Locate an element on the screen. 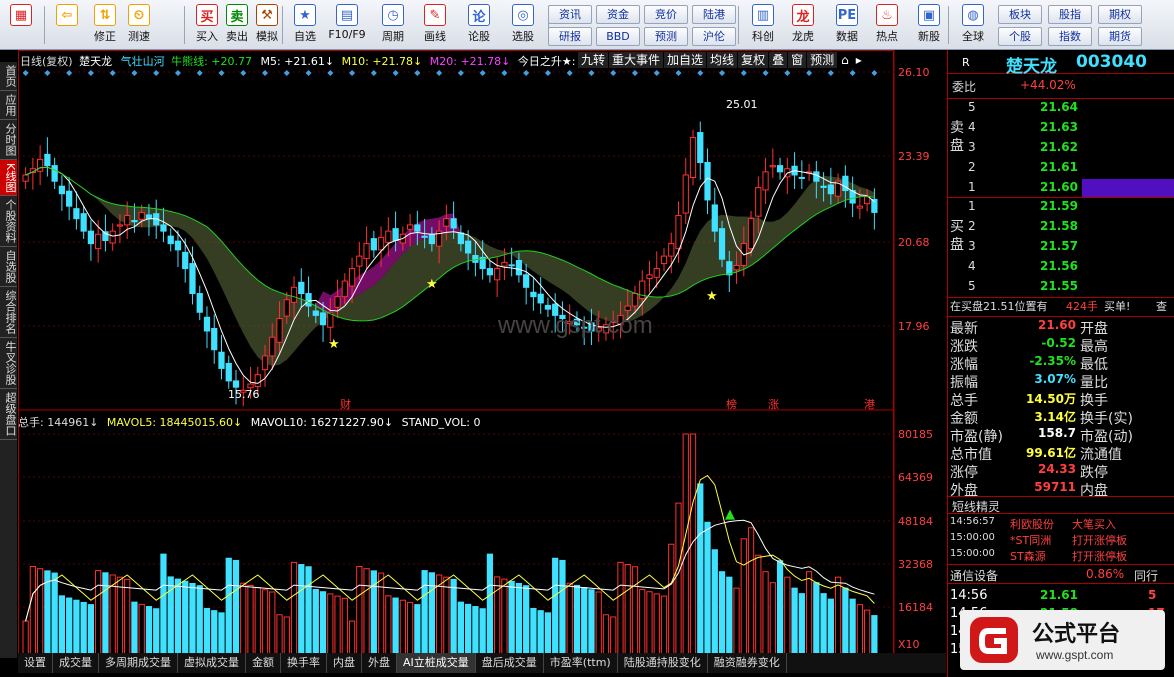 The height and width of the screenshot is (677, 1174). grid-button-5: BBD is located at coordinates (618, 36).